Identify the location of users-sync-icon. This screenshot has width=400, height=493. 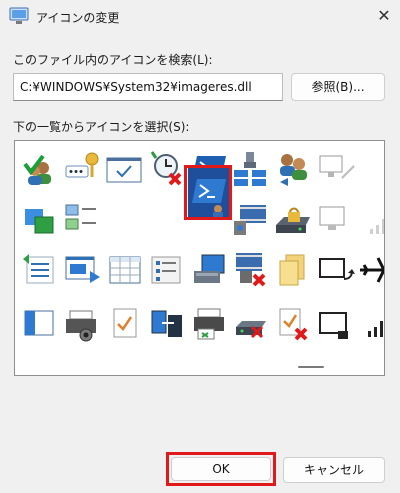
(293, 169).